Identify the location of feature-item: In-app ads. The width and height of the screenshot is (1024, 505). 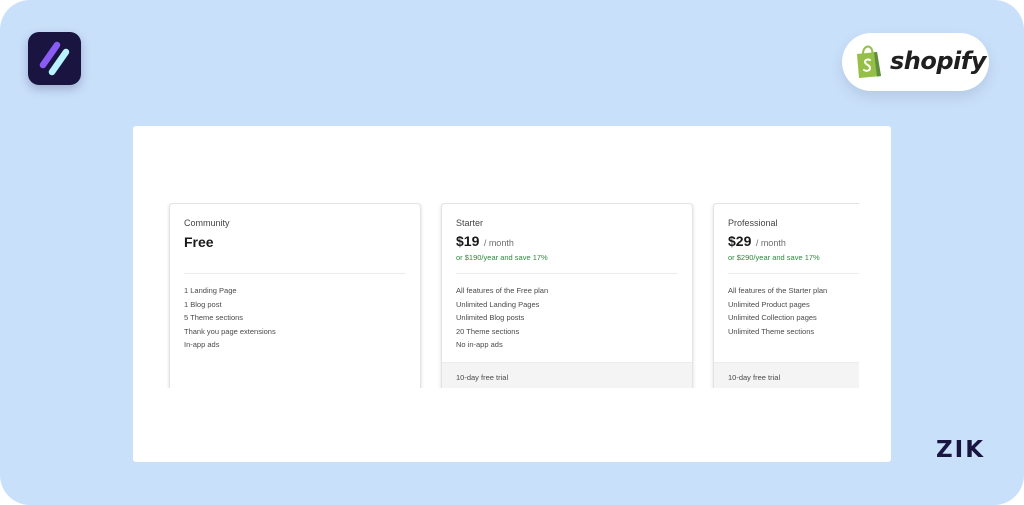
(202, 344).